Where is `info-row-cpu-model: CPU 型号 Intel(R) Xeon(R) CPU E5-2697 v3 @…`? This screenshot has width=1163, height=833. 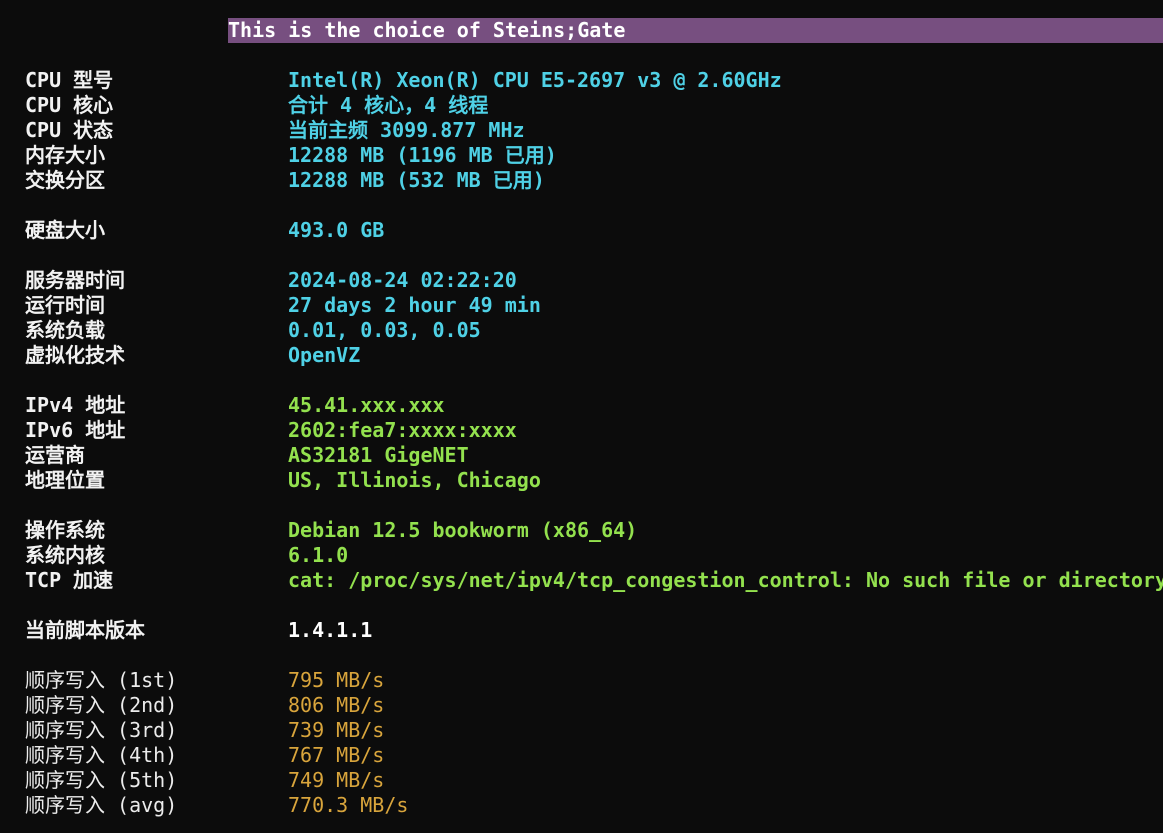 info-row-cpu-model: CPU 型号 Intel(R) Xeon(R) CPU E5-2697 v3 @… is located at coordinates (581, 80).